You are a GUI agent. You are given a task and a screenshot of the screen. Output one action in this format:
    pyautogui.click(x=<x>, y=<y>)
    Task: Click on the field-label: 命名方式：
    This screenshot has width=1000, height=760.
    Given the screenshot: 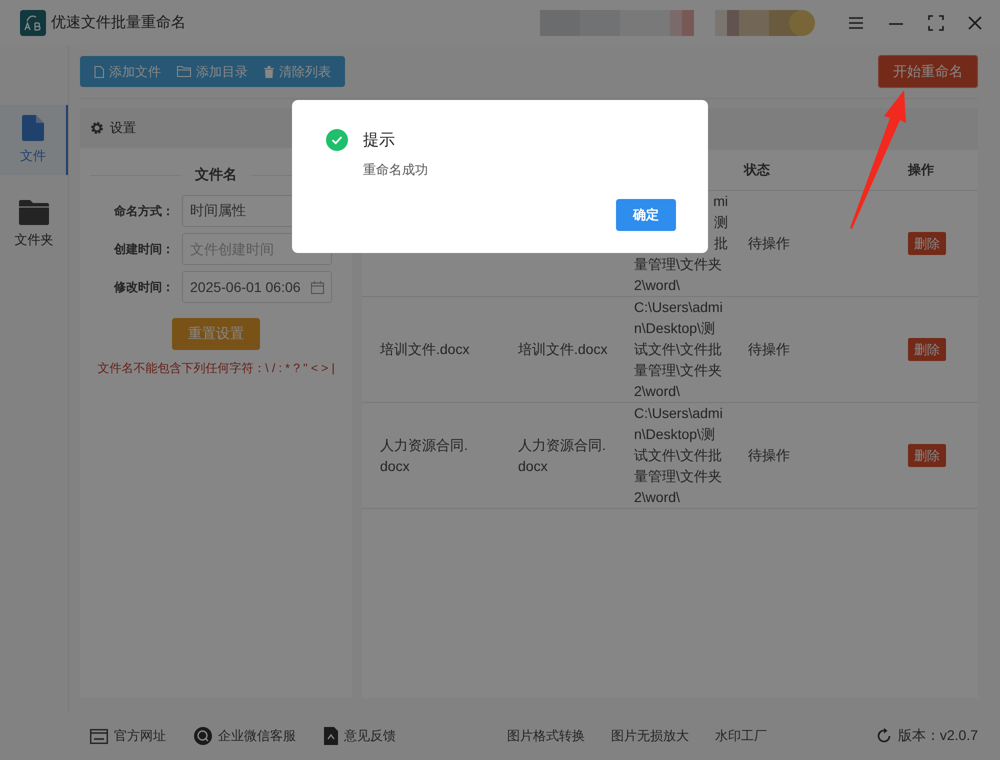 What is the action you would take?
    pyautogui.click(x=143, y=211)
    